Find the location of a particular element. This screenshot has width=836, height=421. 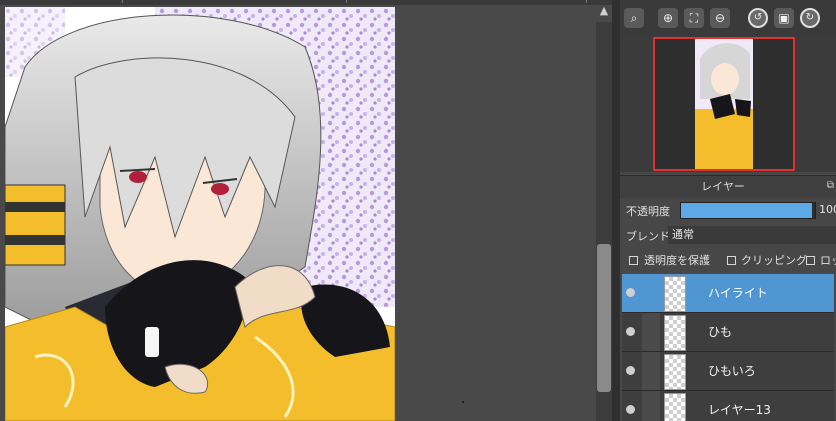

navigator-viewport-frame is located at coordinates (724, 104).